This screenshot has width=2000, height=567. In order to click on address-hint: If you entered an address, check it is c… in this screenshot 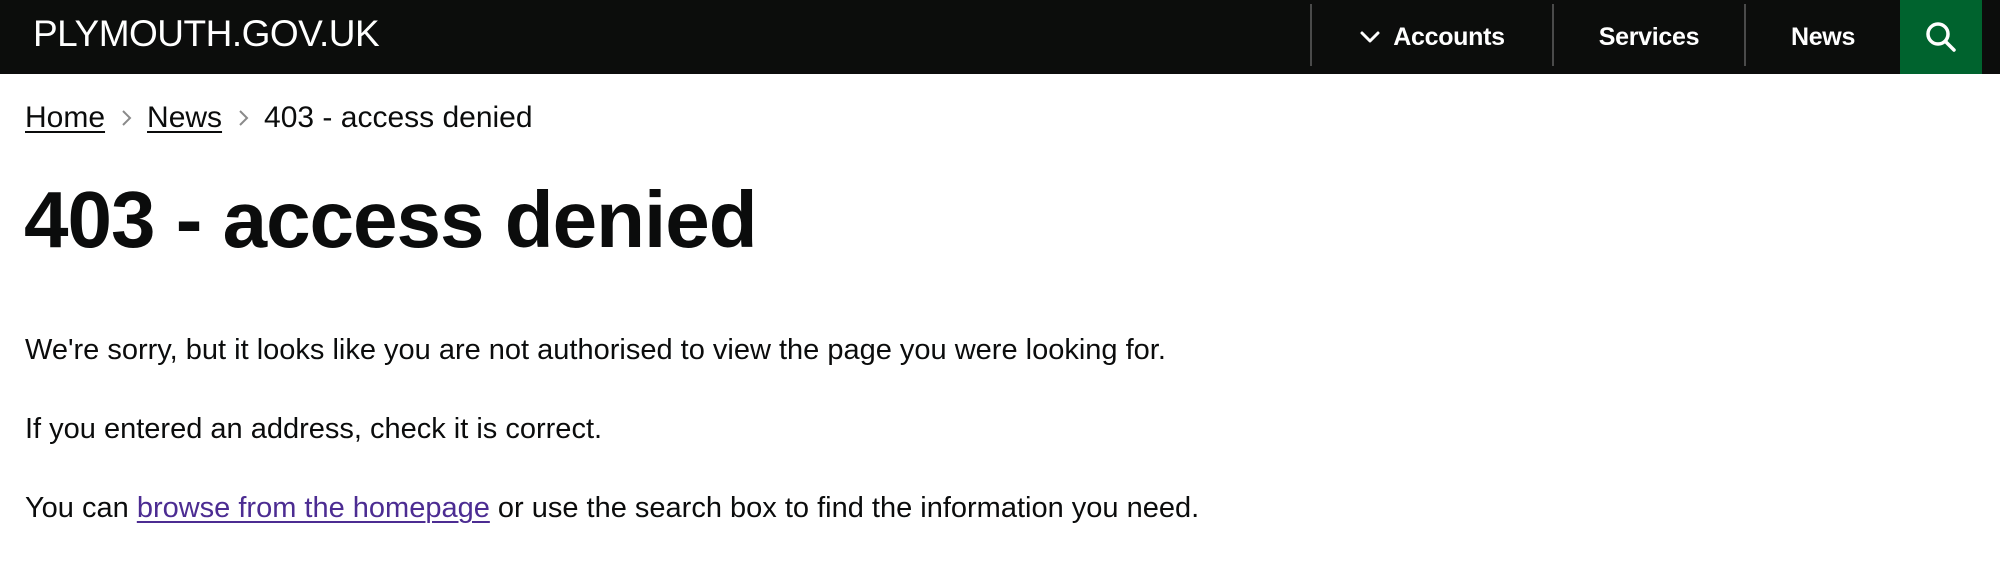, I will do `click(314, 429)`.